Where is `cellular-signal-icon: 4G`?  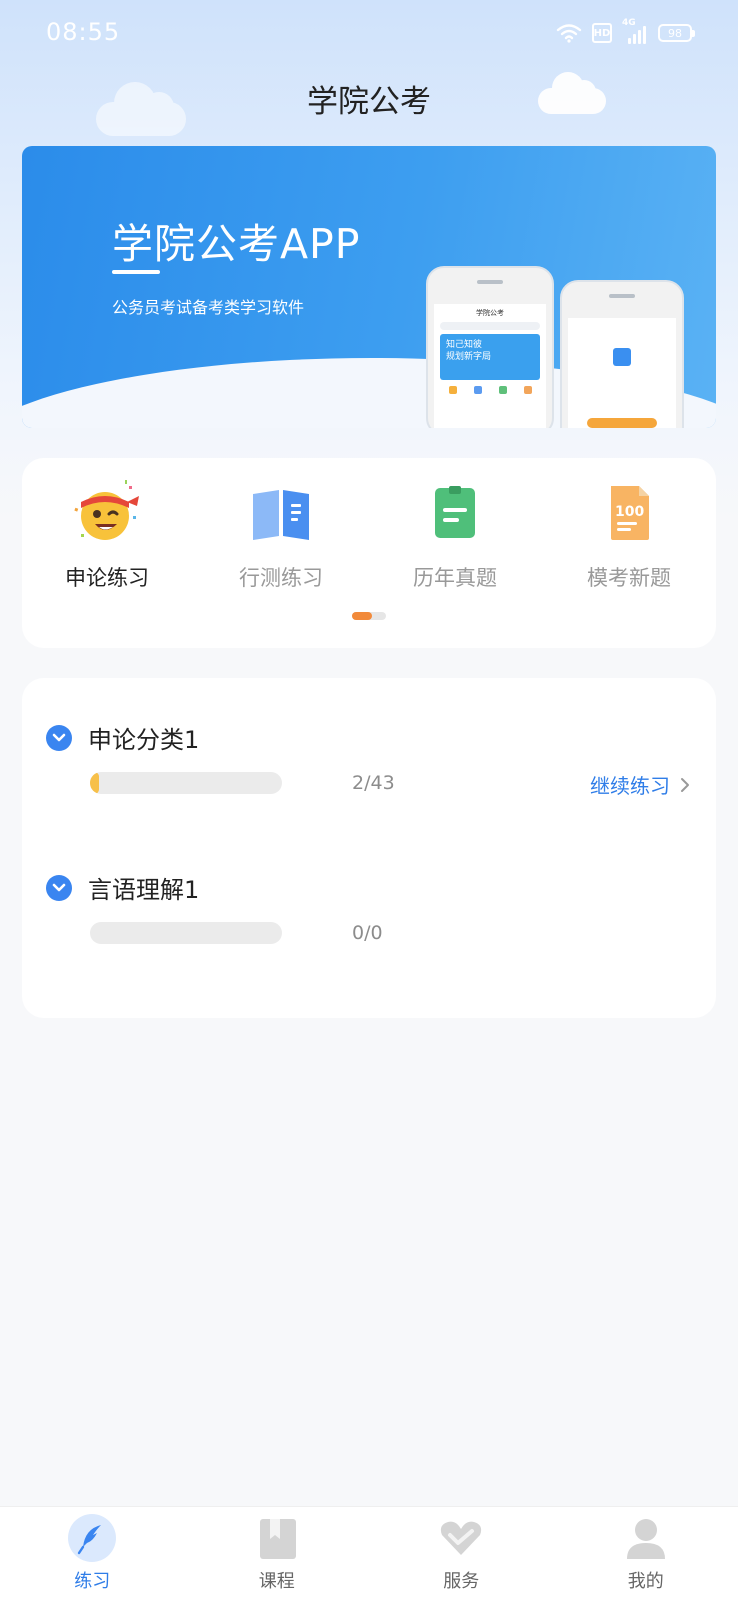 cellular-signal-icon: 4G is located at coordinates (635, 33).